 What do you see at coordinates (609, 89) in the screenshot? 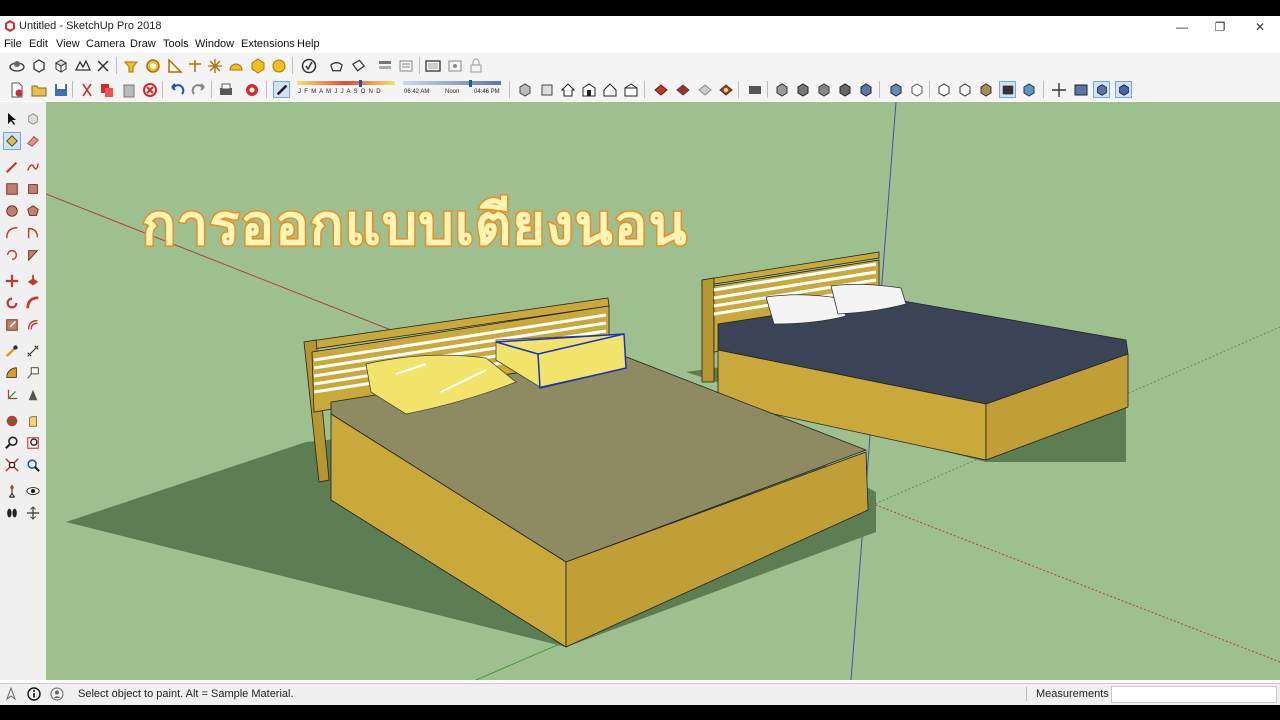
I see `back-view-icon` at bounding box center [609, 89].